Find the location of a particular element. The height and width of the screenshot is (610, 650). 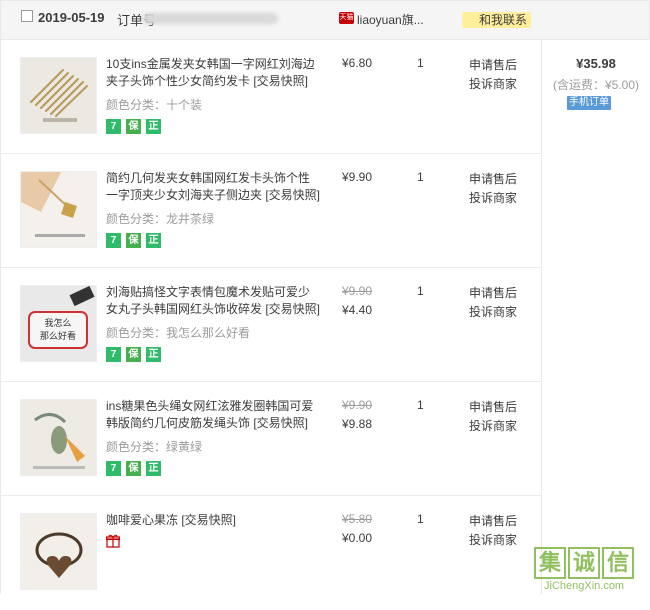

watermark-char: 信 is located at coordinates (618, 563).